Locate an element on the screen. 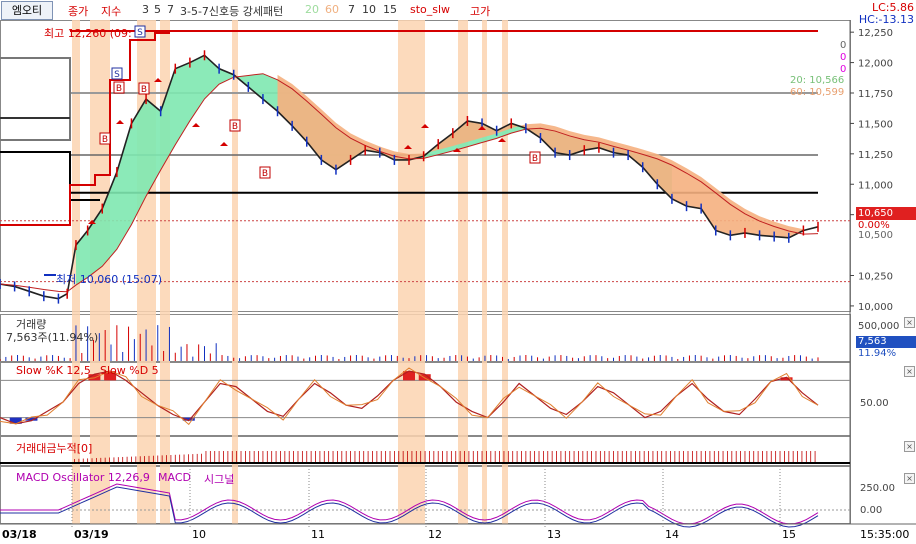 The image size is (916, 544). time-label: 15:35:00 is located at coordinates (885, 534).